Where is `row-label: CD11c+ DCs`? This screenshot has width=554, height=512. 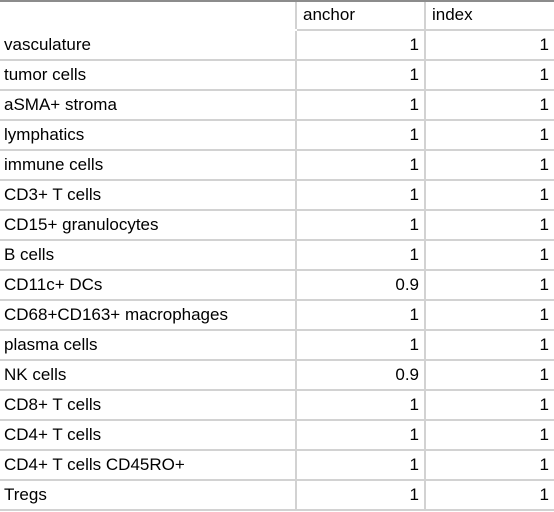 row-label: CD11c+ DCs is located at coordinates (148, 285).